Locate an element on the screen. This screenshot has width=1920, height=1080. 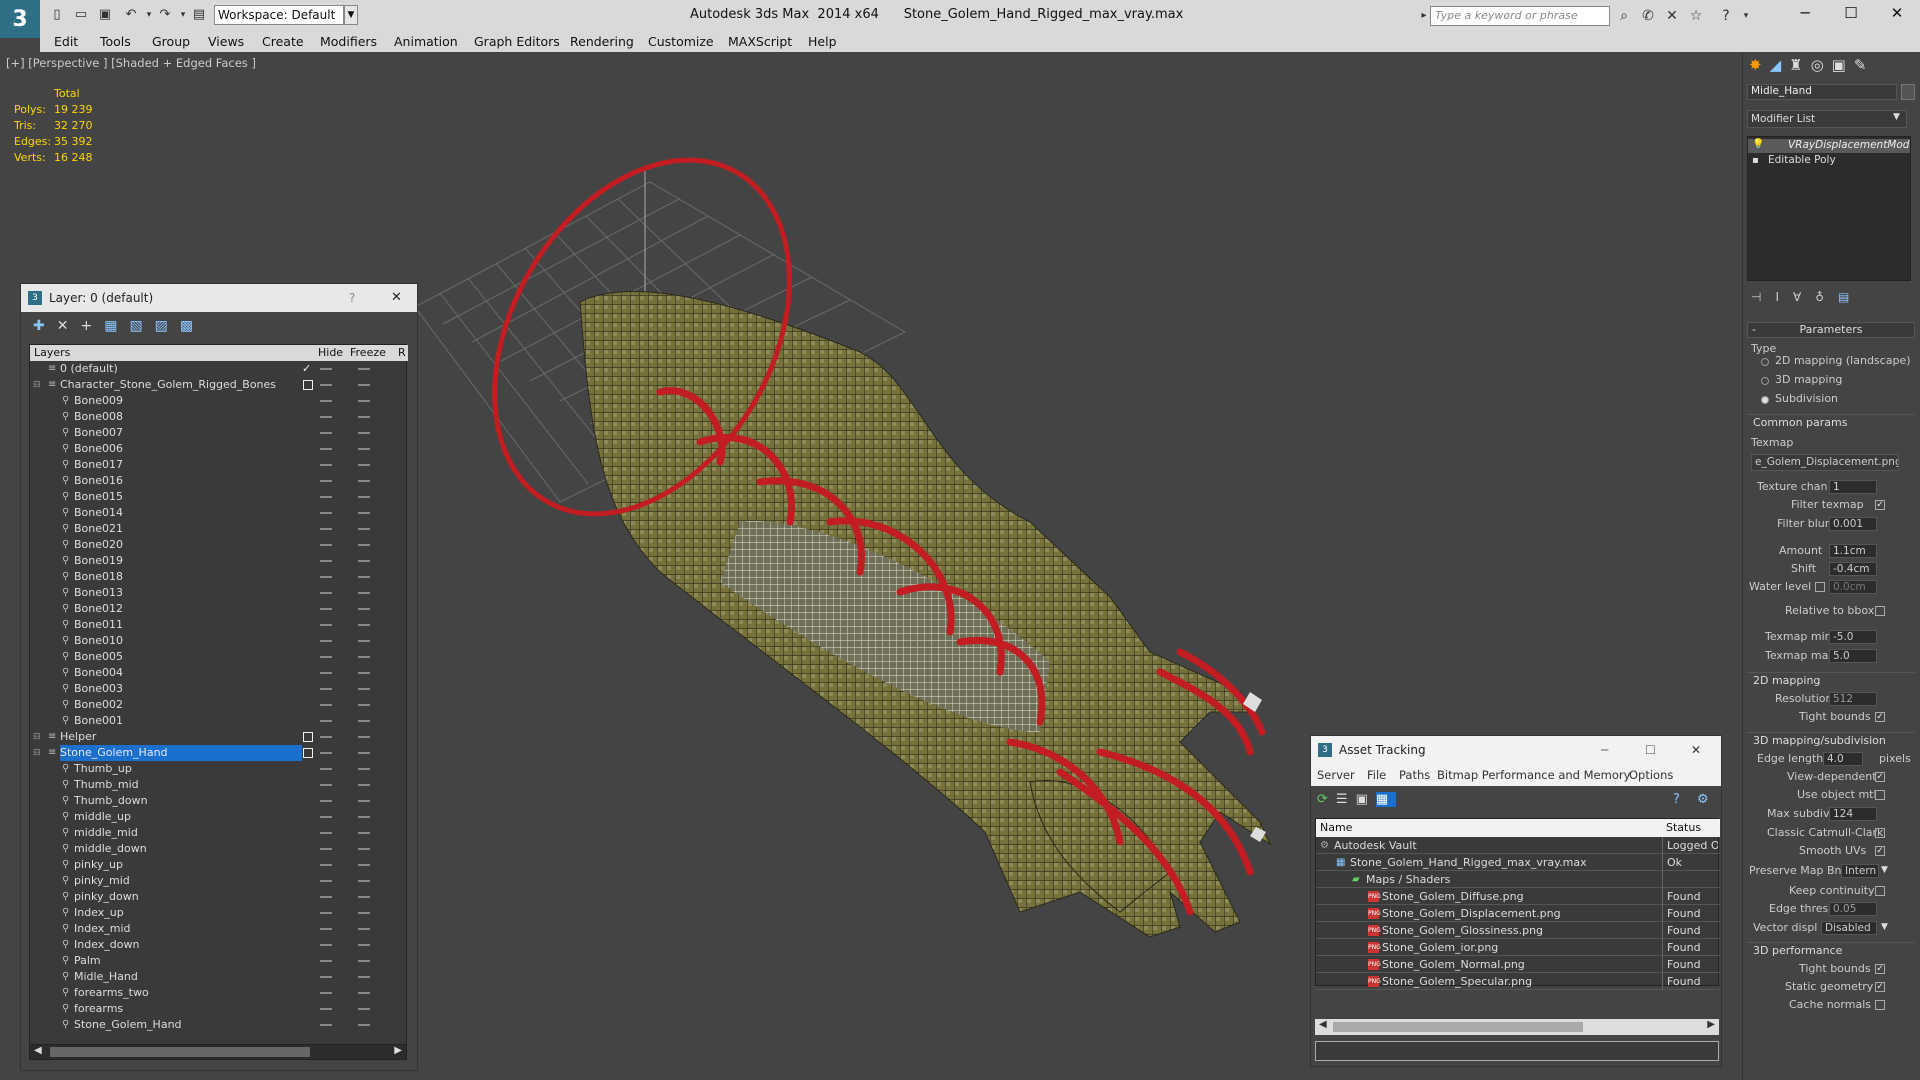
modify-tab-icon: ◢ is located at coordinates (1780, 65).